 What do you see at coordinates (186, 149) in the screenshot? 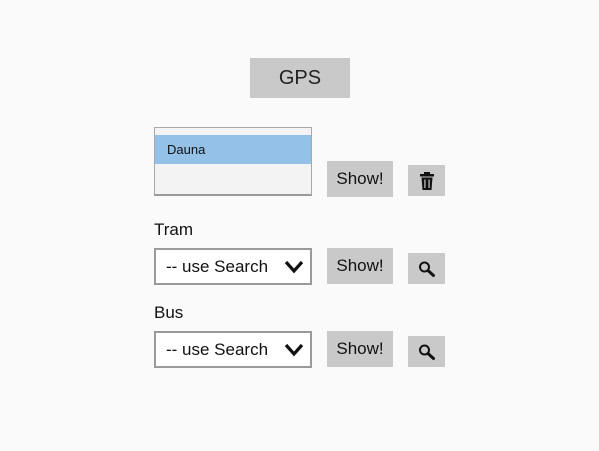
I see `list-item-label: Dauna` at bounding box center [186, 149].